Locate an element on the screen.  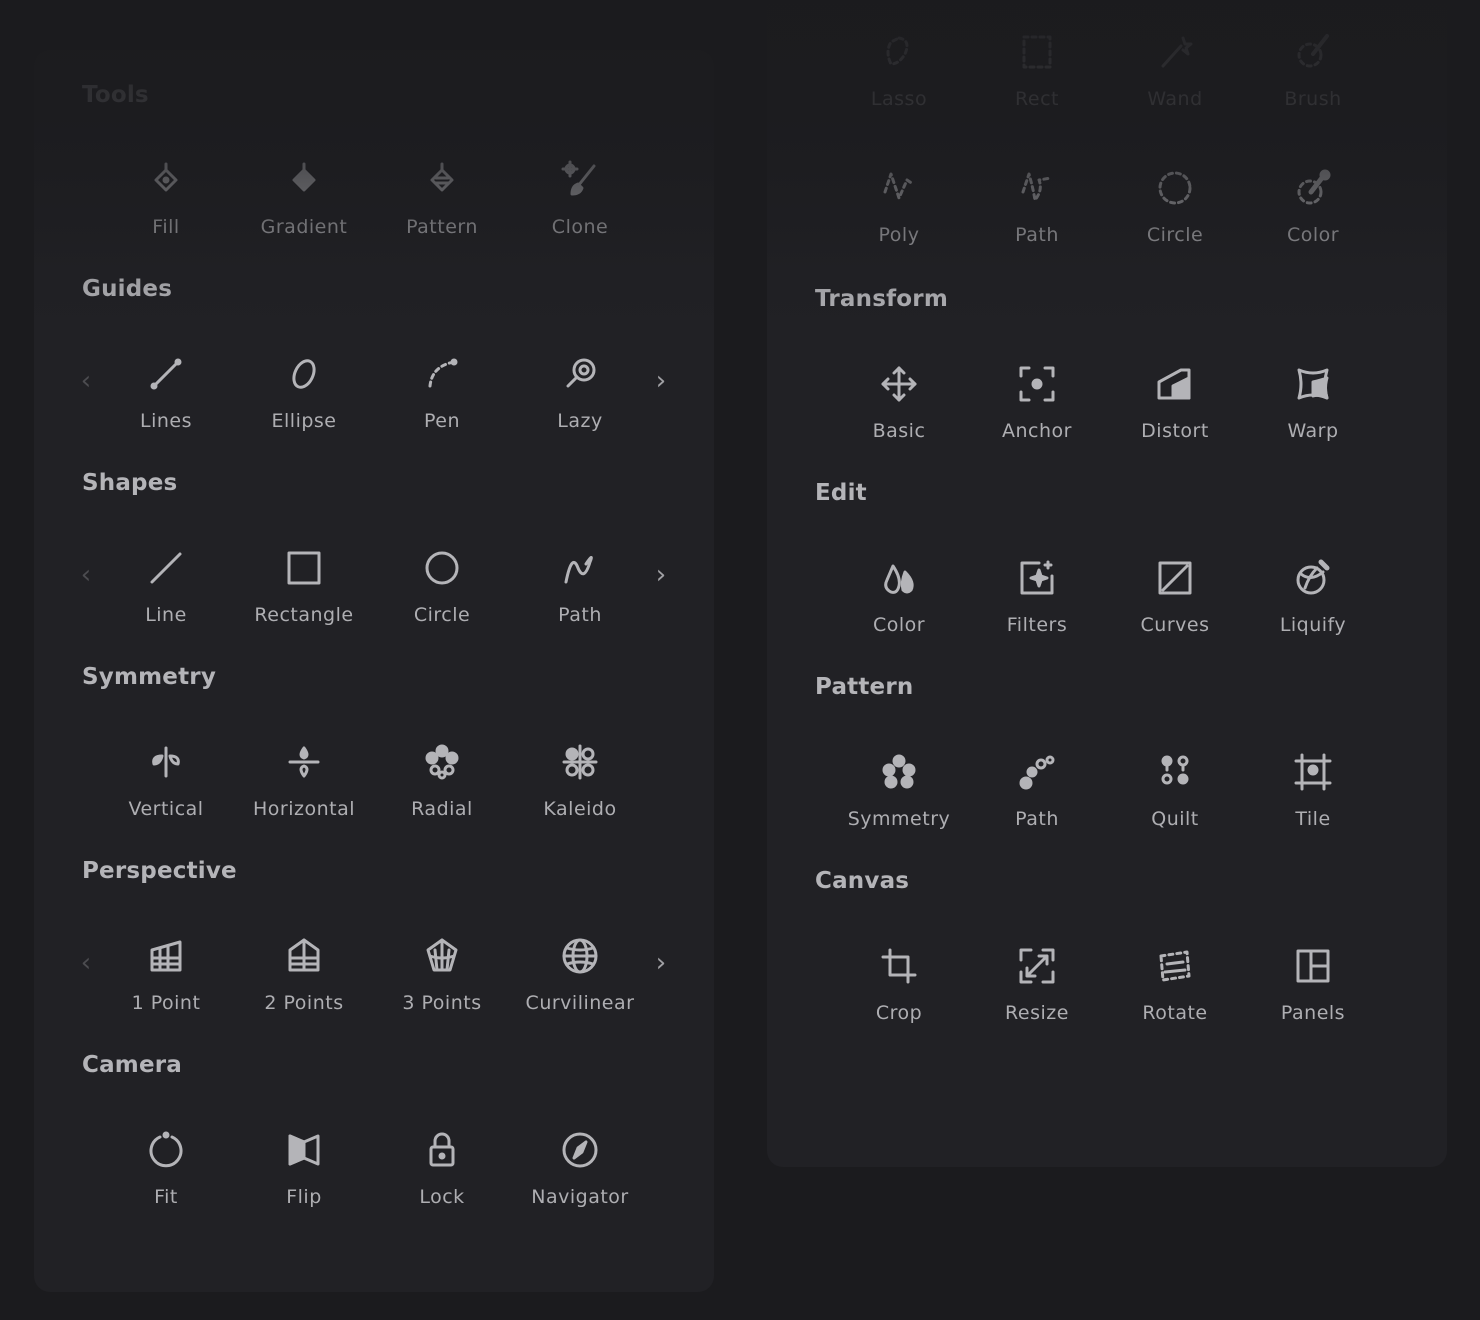
tool-item-label: Flip is located at coordinates (304, 1197).